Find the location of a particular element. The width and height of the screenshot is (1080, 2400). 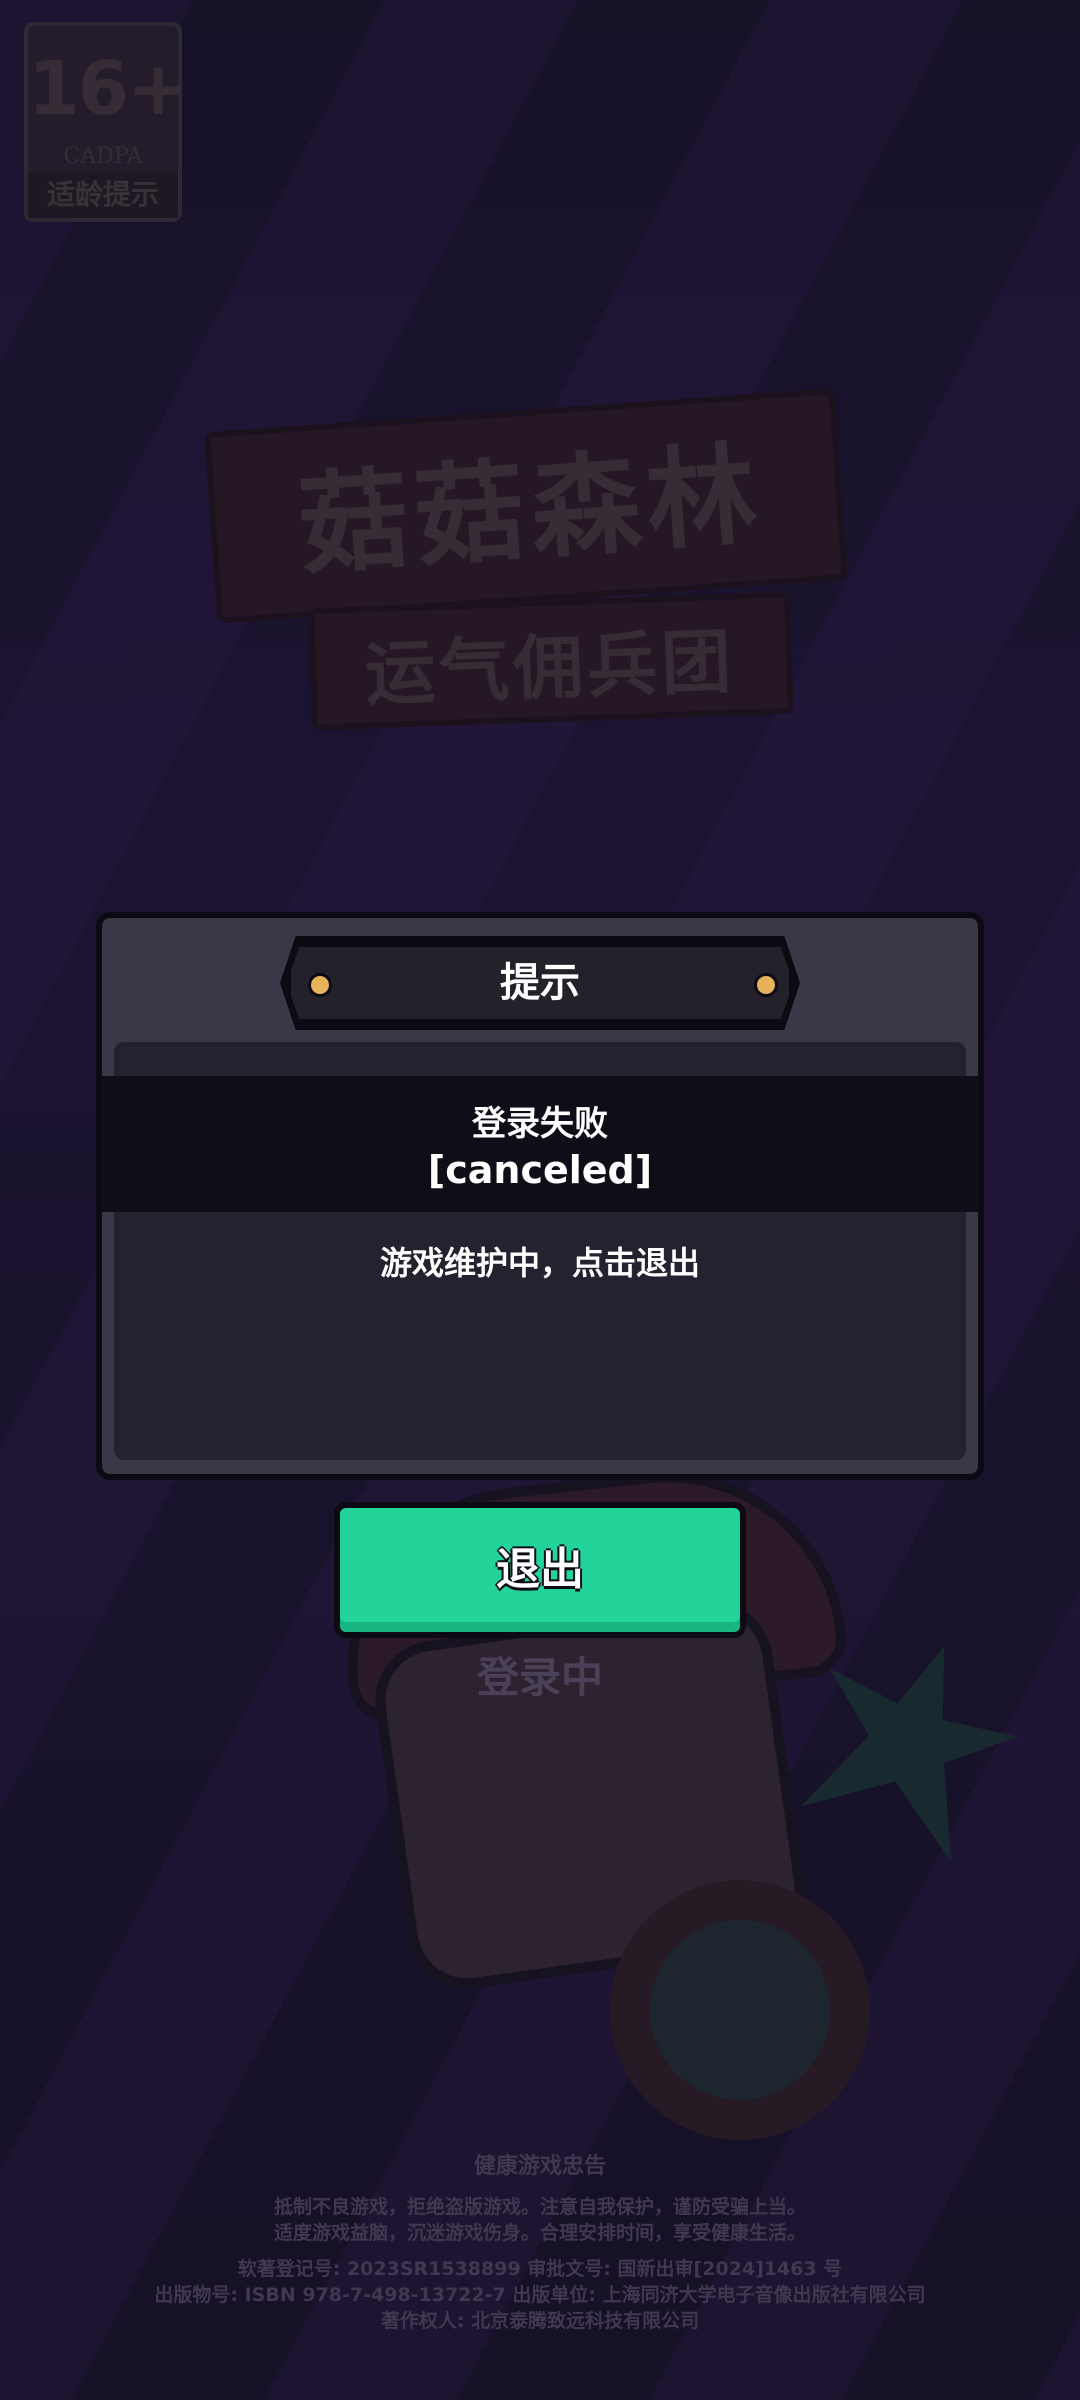

advisory-line: 适度游戏益脑，沉迷游戏伤身。合理安排时间，享受健康生活。 is located at coordinates (539, 2233).